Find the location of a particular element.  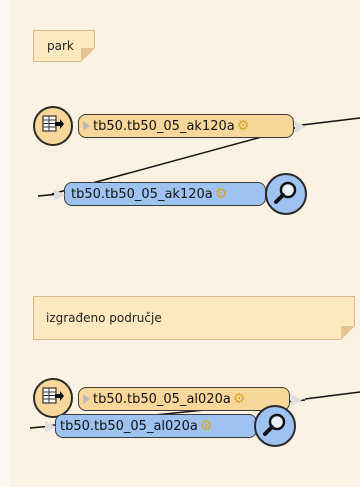

writer-label: tb50.tb50_05_al020a is located at coordinates (129, 426).